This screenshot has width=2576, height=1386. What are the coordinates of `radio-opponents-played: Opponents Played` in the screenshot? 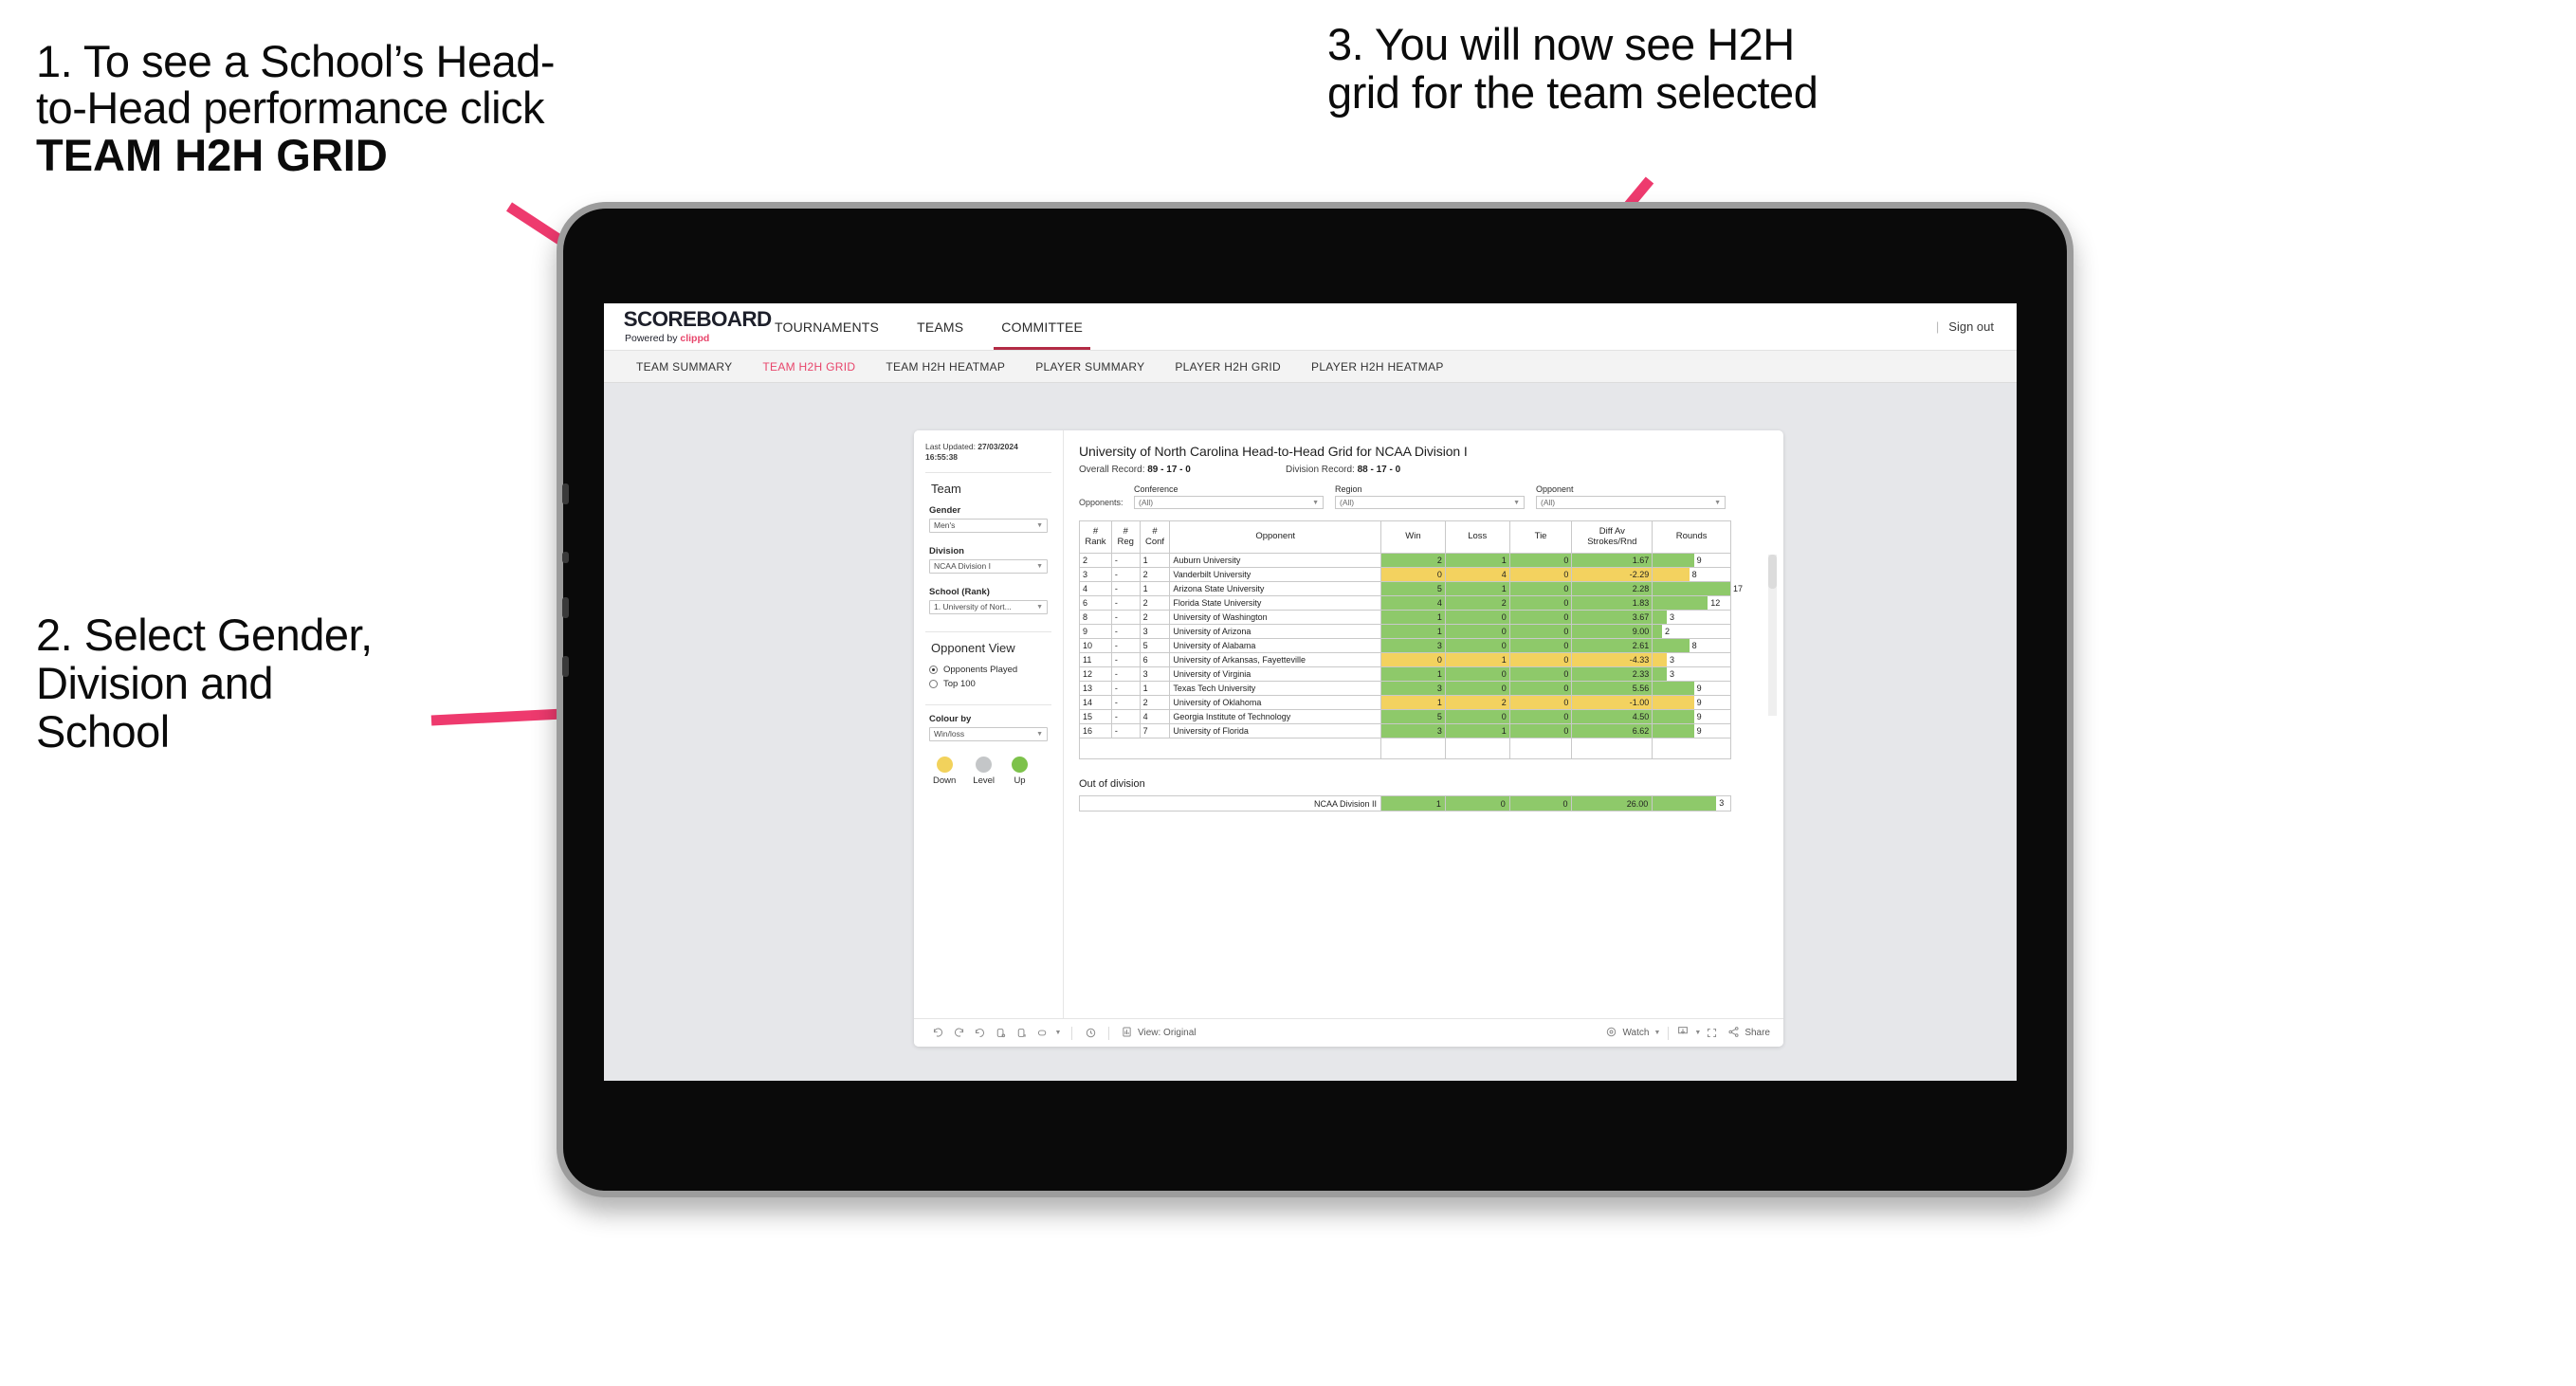 It's located at (990, 670).